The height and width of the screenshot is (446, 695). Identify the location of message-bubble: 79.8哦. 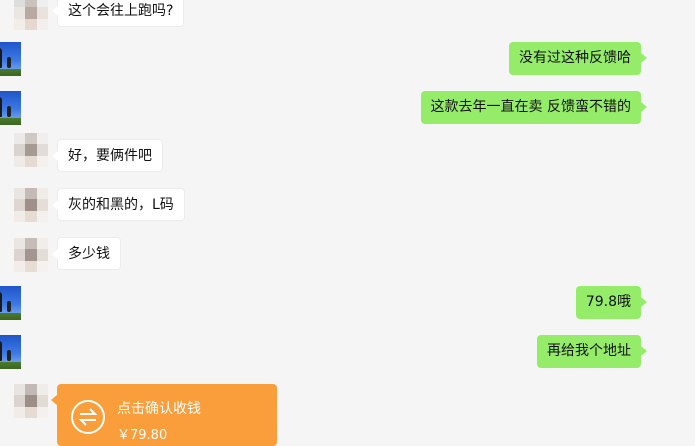
(611, 302).